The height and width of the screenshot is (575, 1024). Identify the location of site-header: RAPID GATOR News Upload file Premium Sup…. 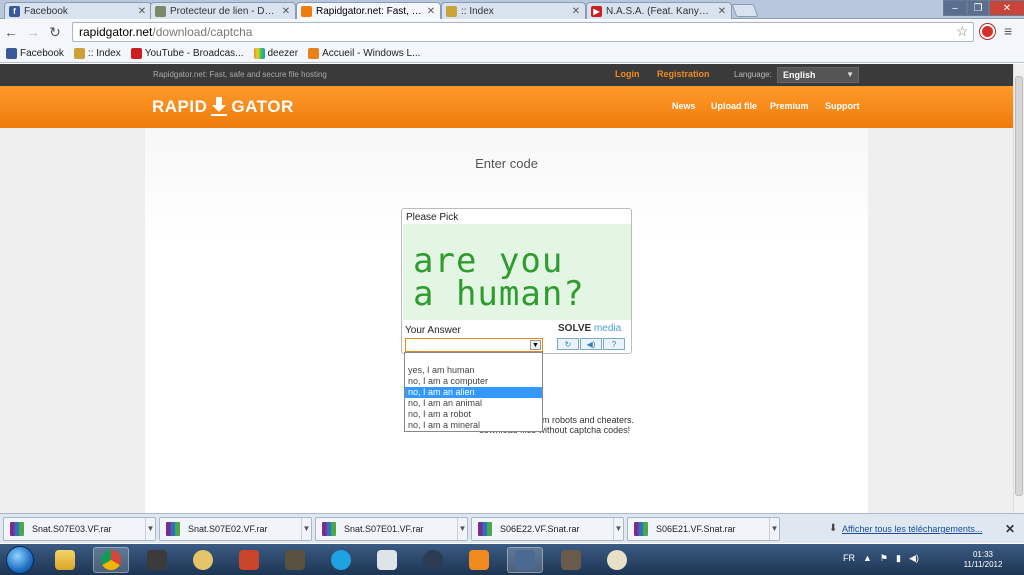
(506, 107).